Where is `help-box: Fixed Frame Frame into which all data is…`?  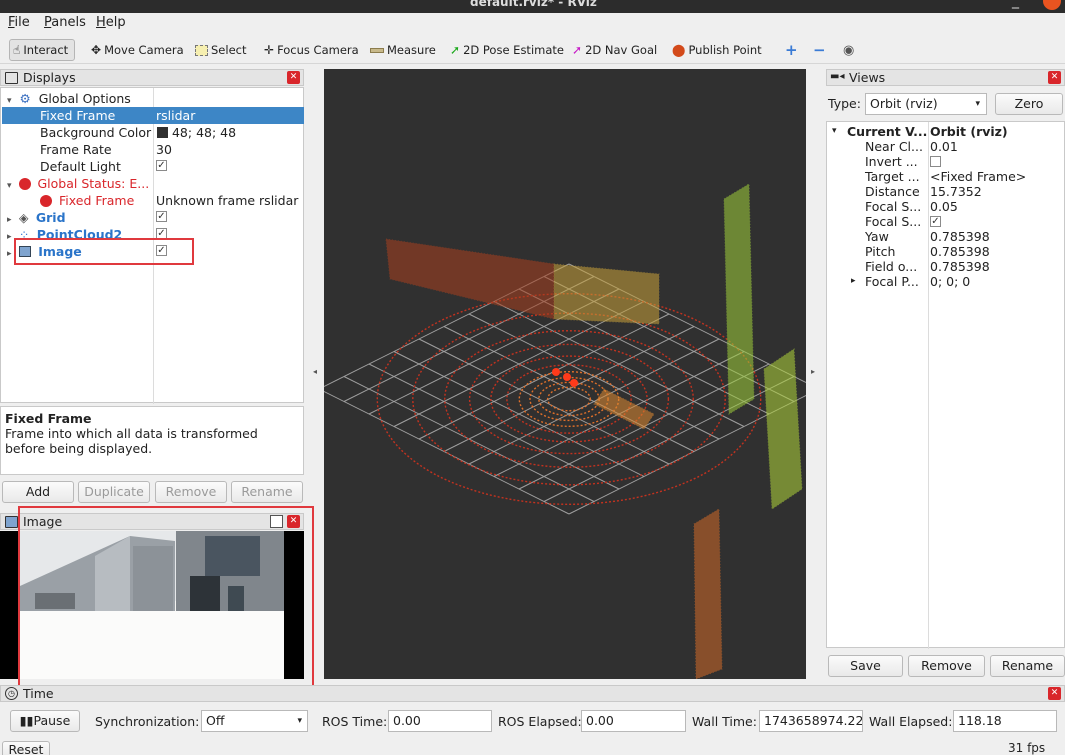
help-box: Fixed Frame Frame into which all data is… is located at coordinates (152, 440).